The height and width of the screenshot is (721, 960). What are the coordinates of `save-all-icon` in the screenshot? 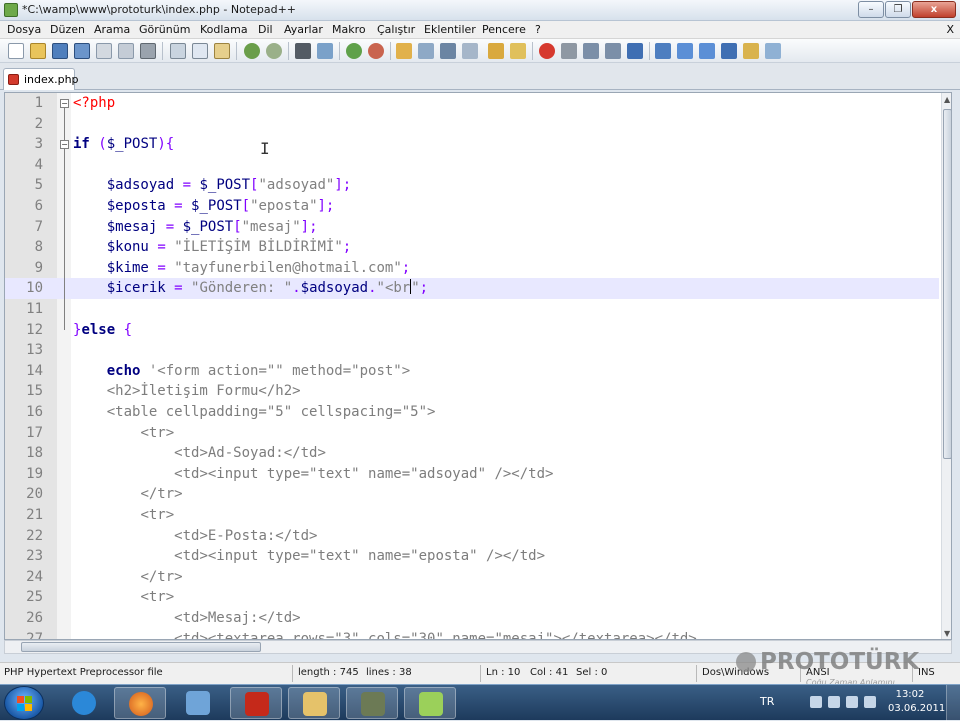 It's located at (82, 51).